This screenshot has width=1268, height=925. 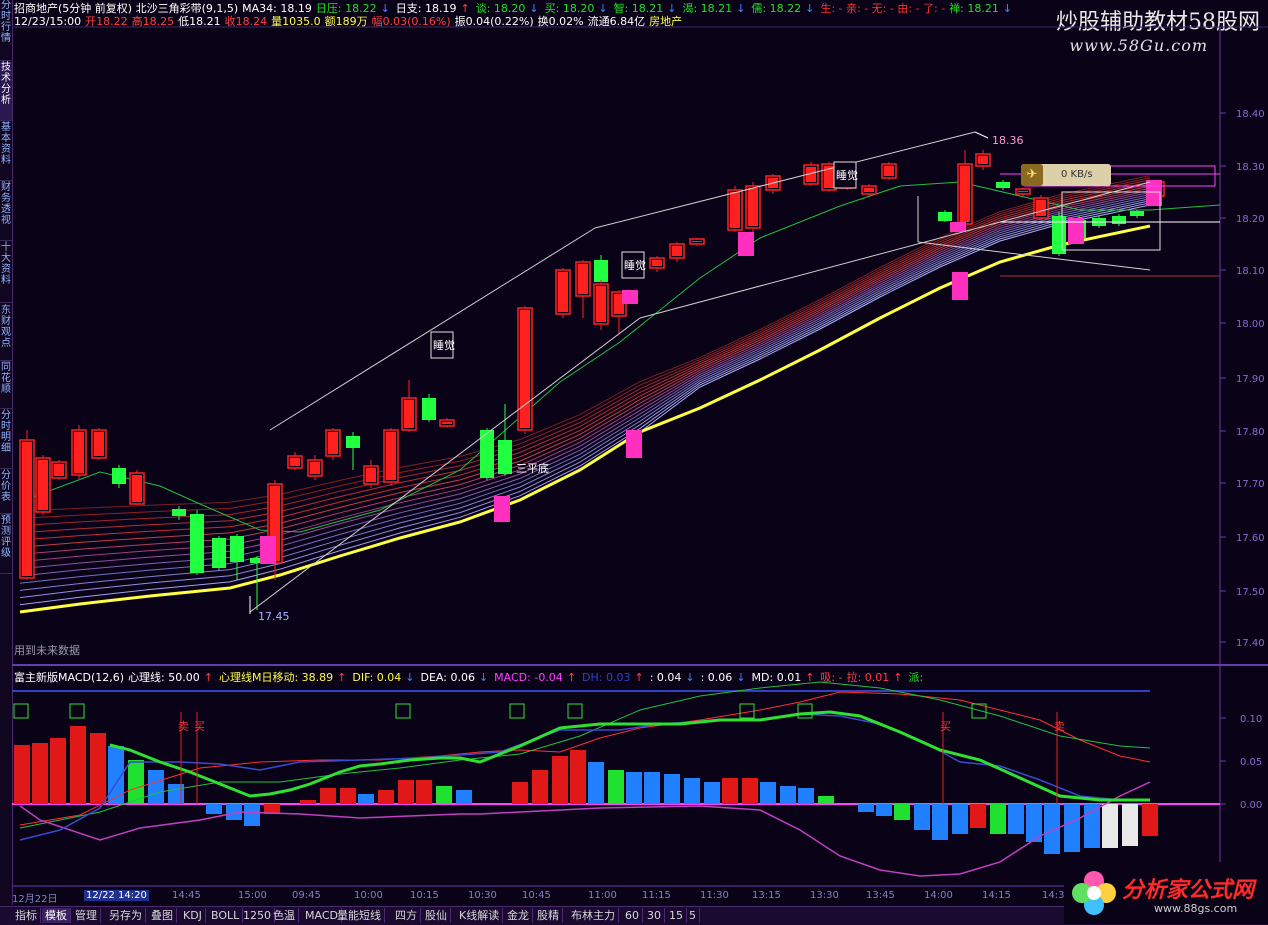 What do you see at coordinates (306, 895) in the screenshot?
I see `time-axis-label: 09:45` at bounding box center [306, 895].